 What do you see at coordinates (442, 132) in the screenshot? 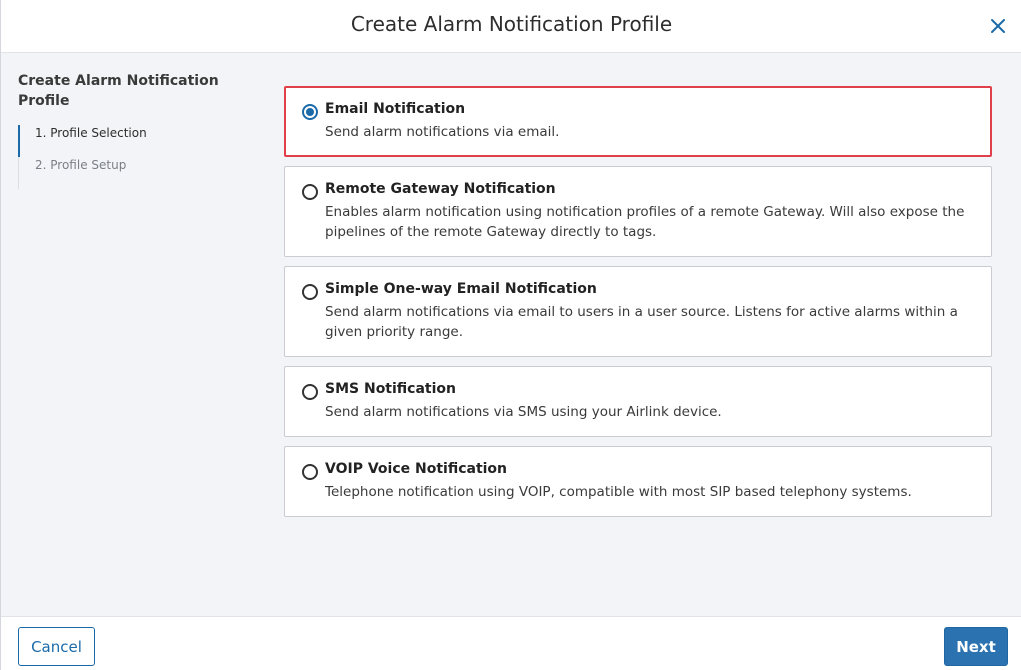
I see `option-description: Send alarm notifications via email.` at bounding box center [442, 132].